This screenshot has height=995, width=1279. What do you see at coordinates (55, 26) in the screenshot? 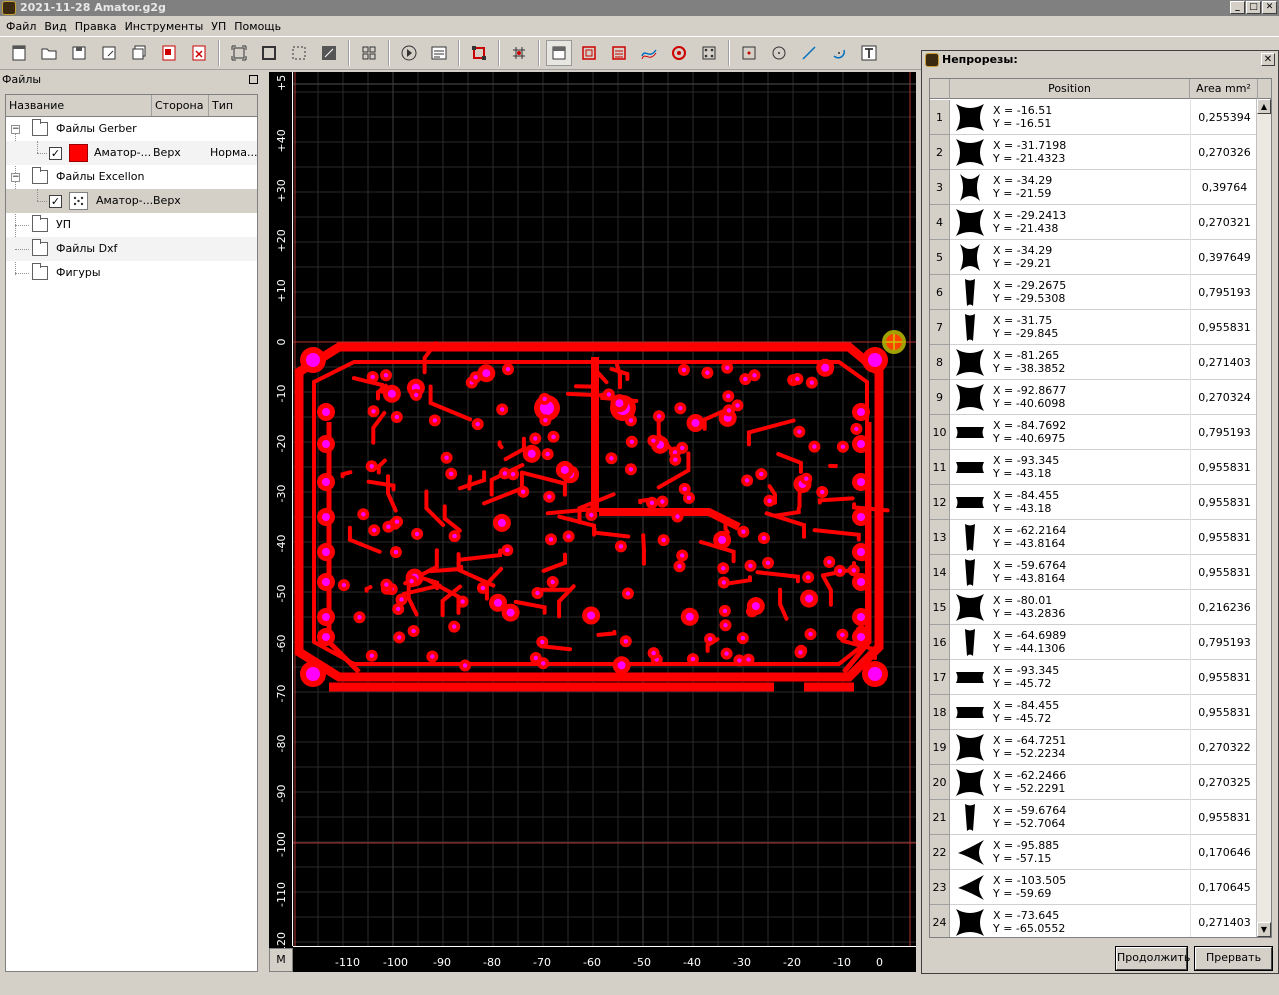
I see `menu-view: Вид` at bounding box center [55, 26].